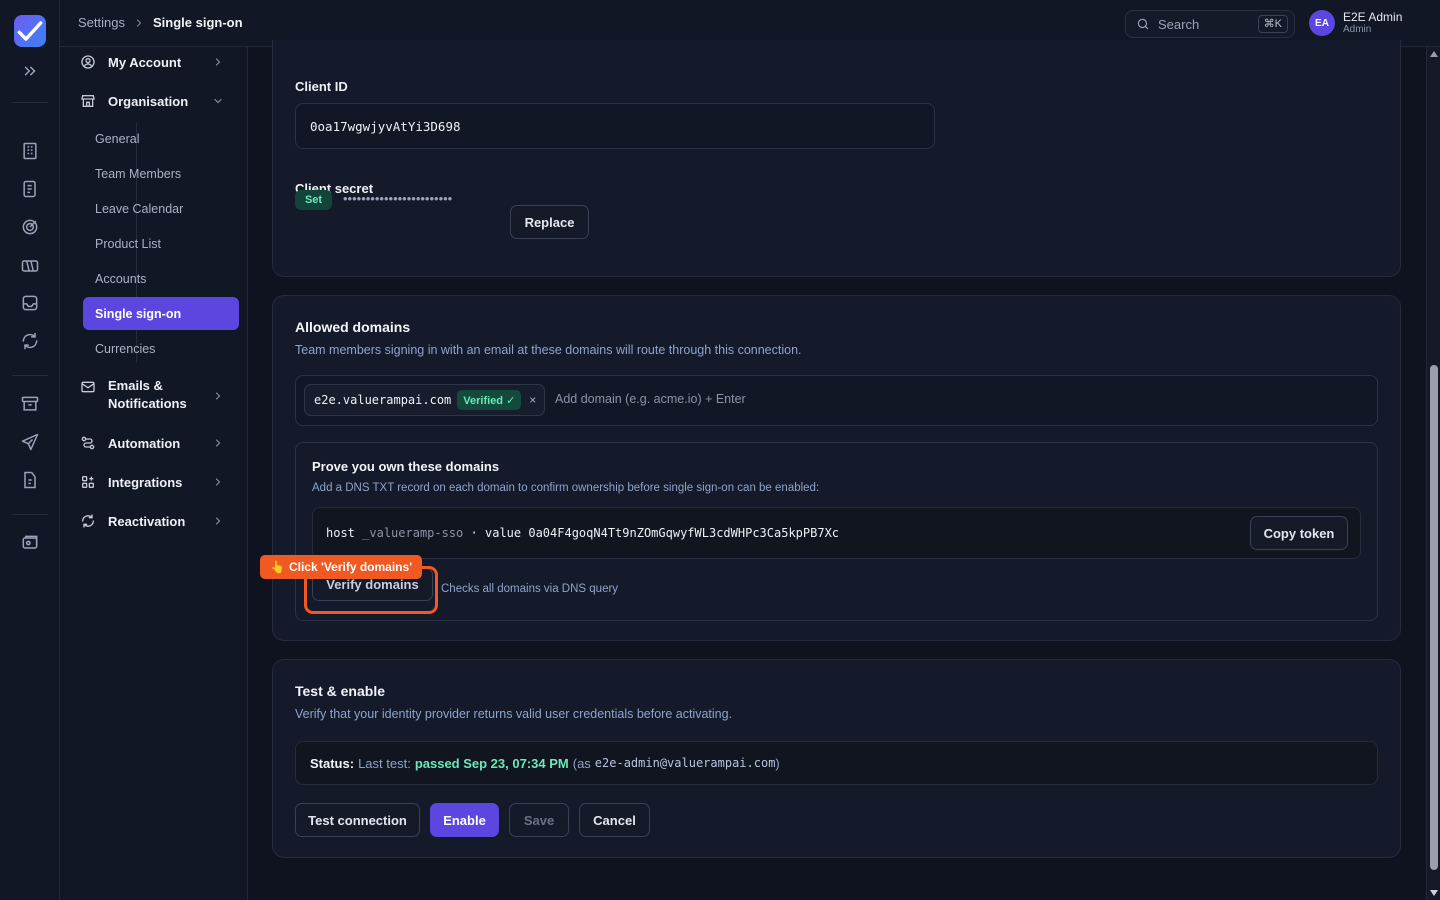 Image resolution: width=1440 pixels, height=900 pixels. I want to click on domain-chip: e2e.valuerampai.com Verified ✓ ×, so click(425, 400).